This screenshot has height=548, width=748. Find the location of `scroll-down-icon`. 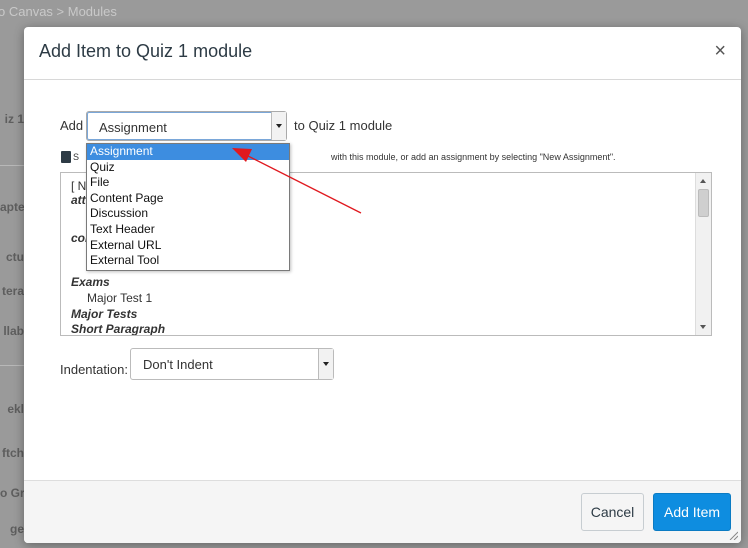

scroll-down-icon is located at coordinates (703, 327).